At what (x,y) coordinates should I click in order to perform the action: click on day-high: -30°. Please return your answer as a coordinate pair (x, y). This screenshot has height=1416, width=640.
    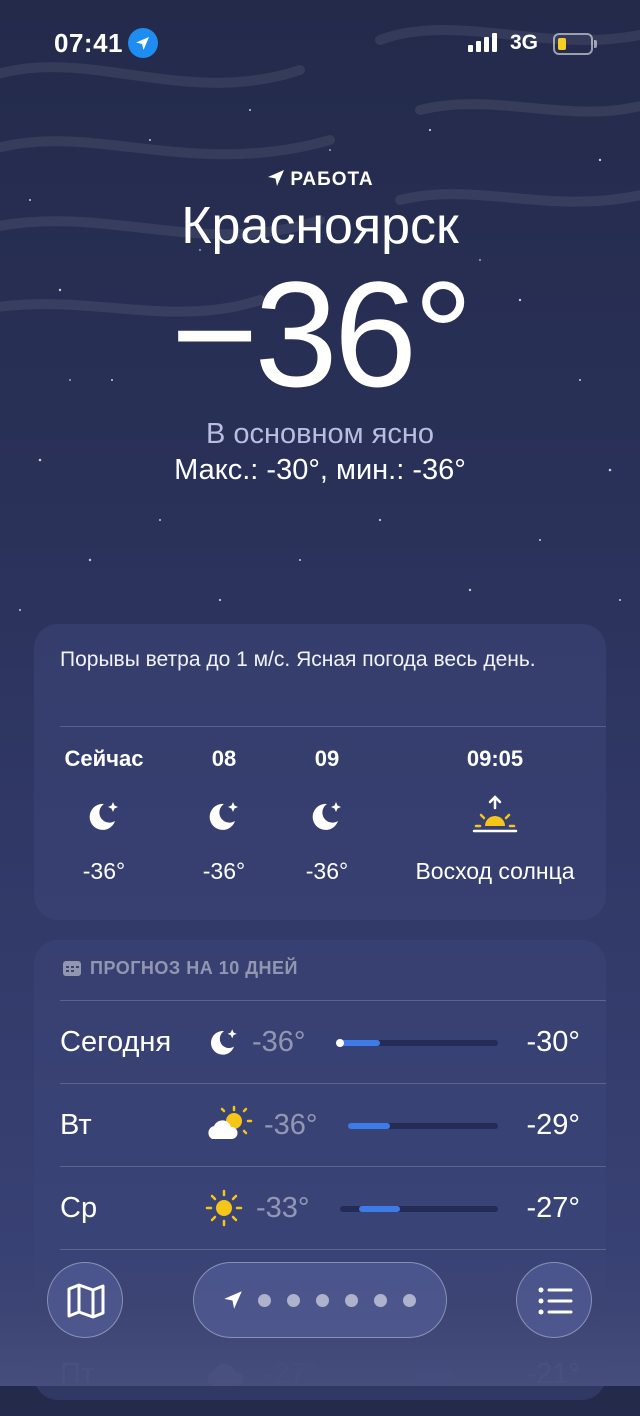
    Looking at the image, I should click on (553, 1042).